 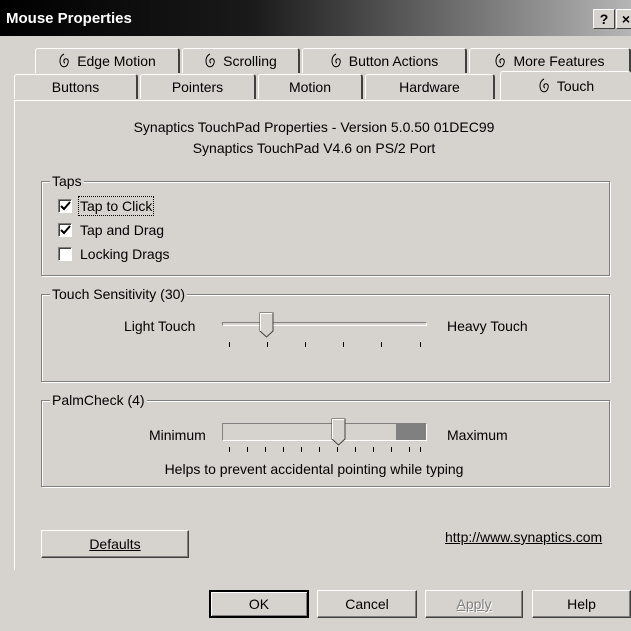 I want to click on palmcheck-range-fill, so click(x=411, y=432).